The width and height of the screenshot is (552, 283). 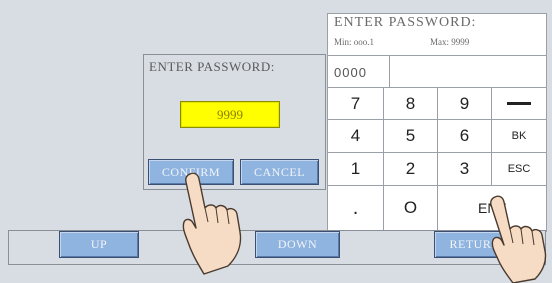 What do you see at coordinates (212, 66) in the screenshot?
I see `dialog-title: ENTER PASSWORD:` at bounding box center [212, 66].